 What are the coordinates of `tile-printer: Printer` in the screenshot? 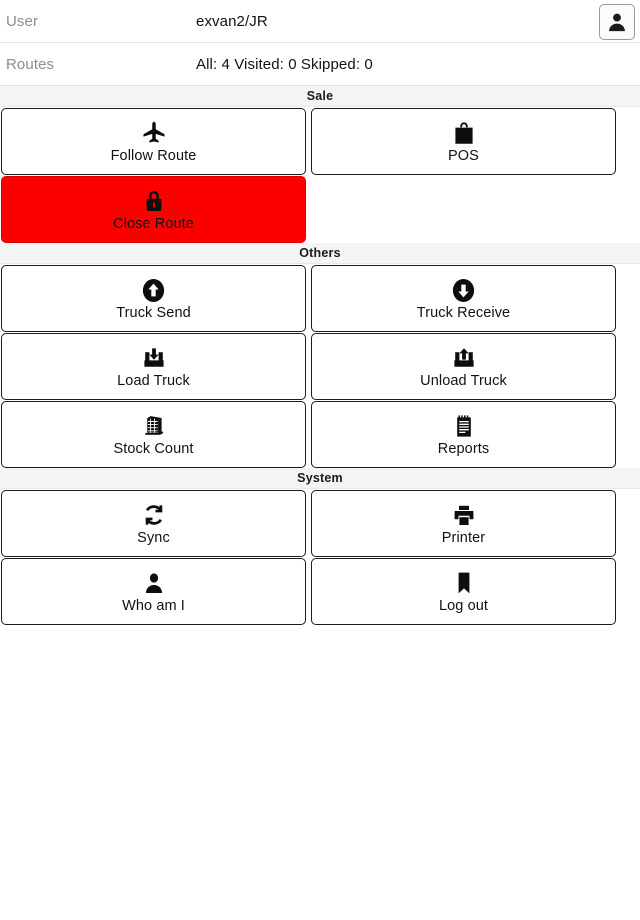 It's located at (463, 523).